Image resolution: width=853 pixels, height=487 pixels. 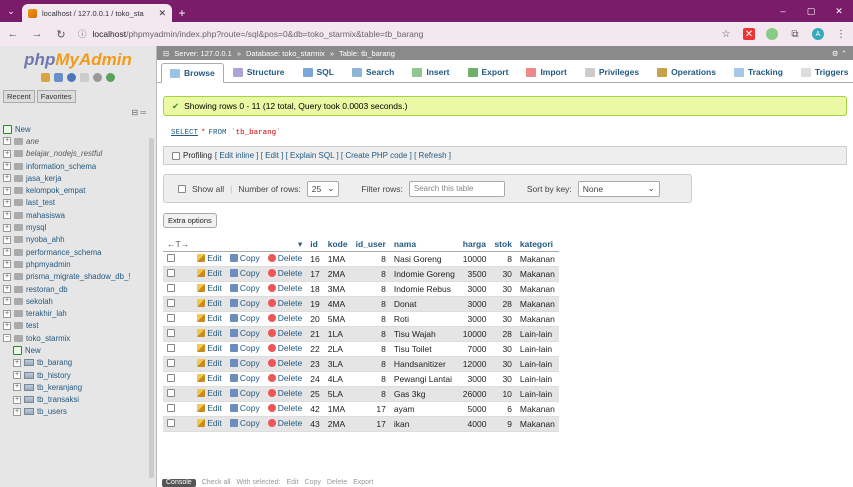 I want to click on home-icon, so click(x=45, y=77).